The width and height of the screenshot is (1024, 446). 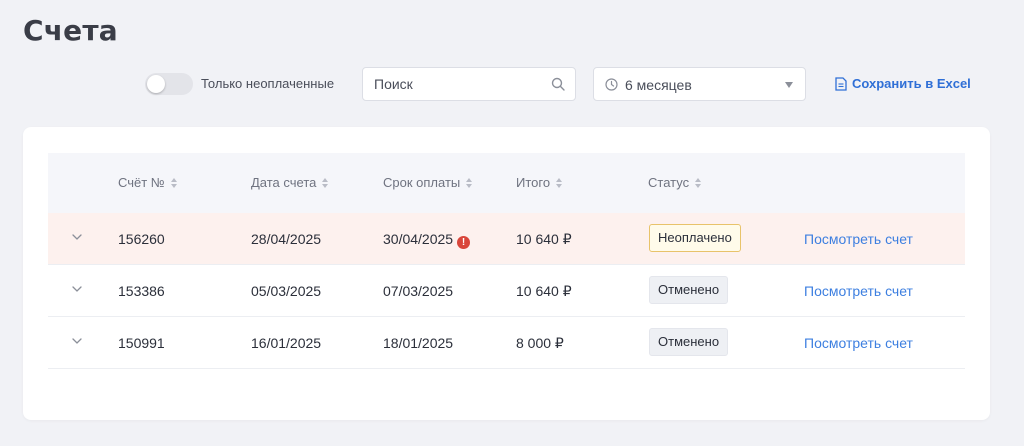 What do you see at coordinates (695, 238) in the screenshot?
I see `status-badge: Неоплачено` at bounding box center [695, 238].